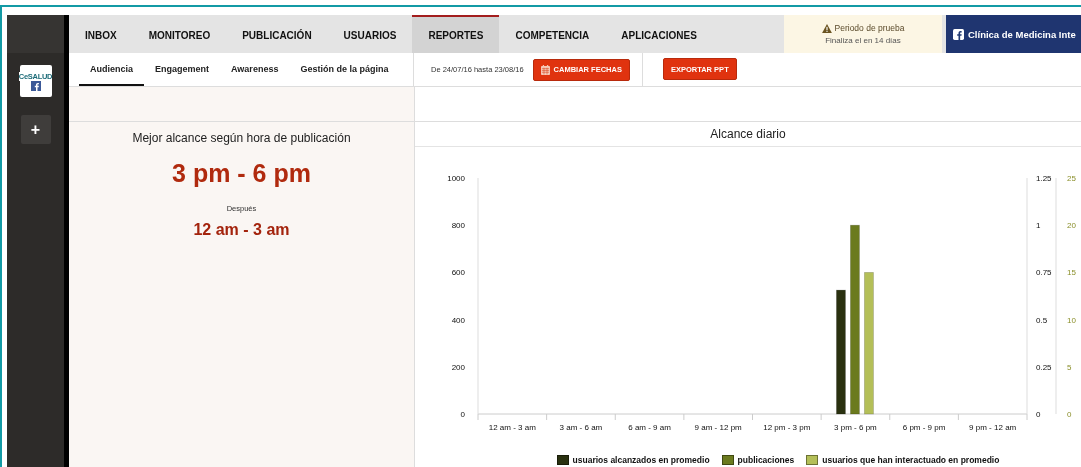 The height and width of the screenshot is (467, 1081). I want to click on axis-label: 600, so click(458, 273).